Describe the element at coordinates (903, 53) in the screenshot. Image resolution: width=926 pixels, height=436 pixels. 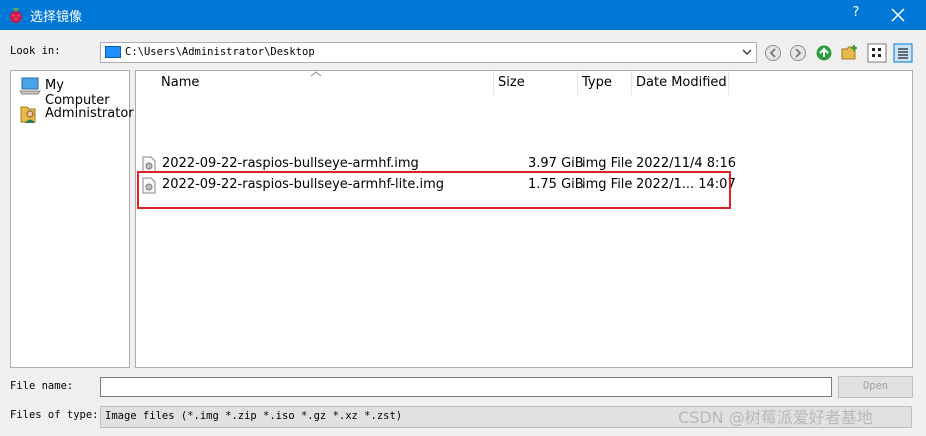
I see `detail-view-icon` at that location.